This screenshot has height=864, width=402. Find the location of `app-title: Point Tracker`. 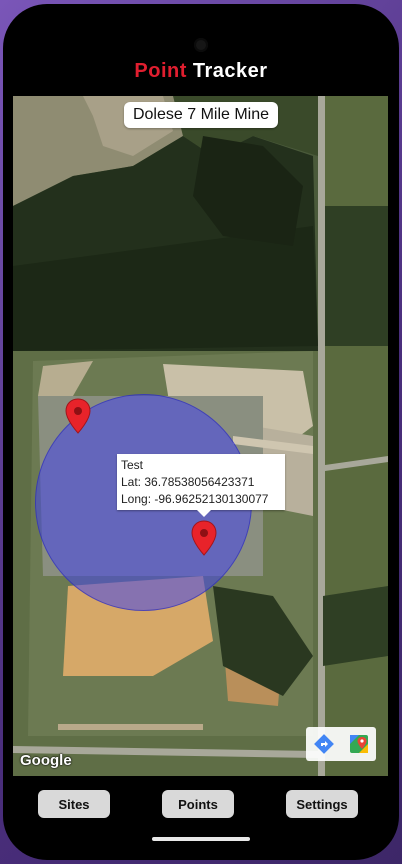

app-title: Point Tracker is located at coordinates (201, 71).